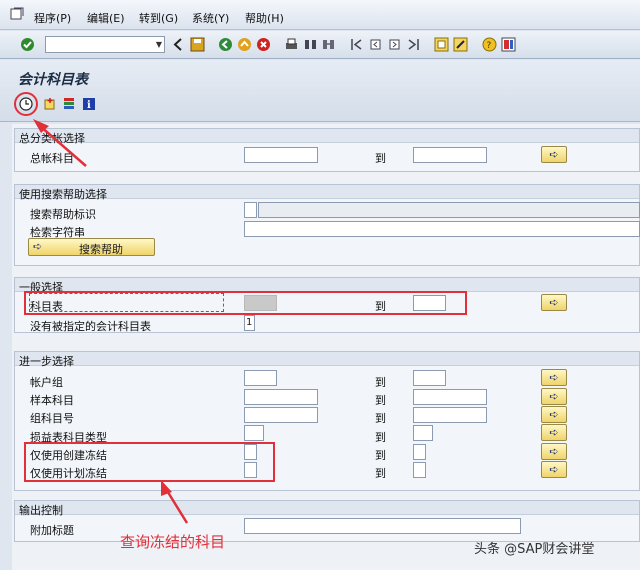 The image size is (640, 570). I want to click on exit-icon, so click(244, 44).